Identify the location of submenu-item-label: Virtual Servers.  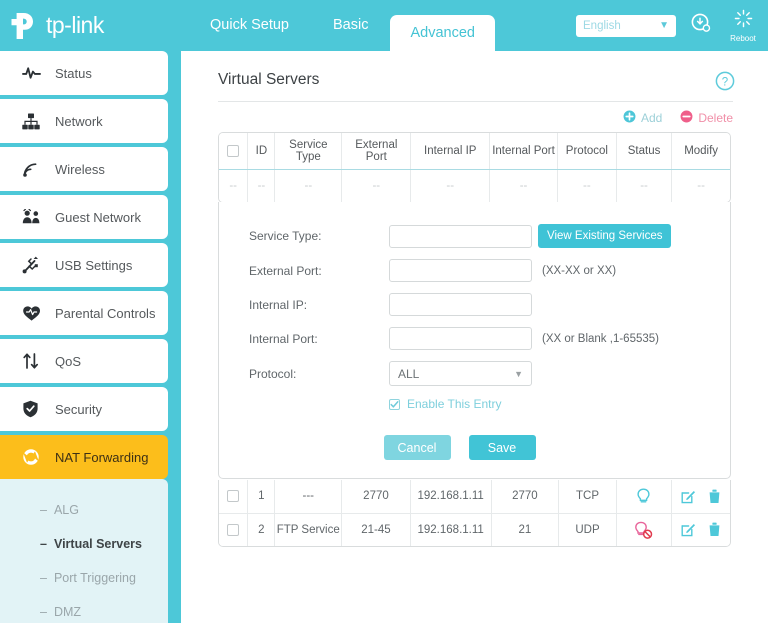
(97, 544).